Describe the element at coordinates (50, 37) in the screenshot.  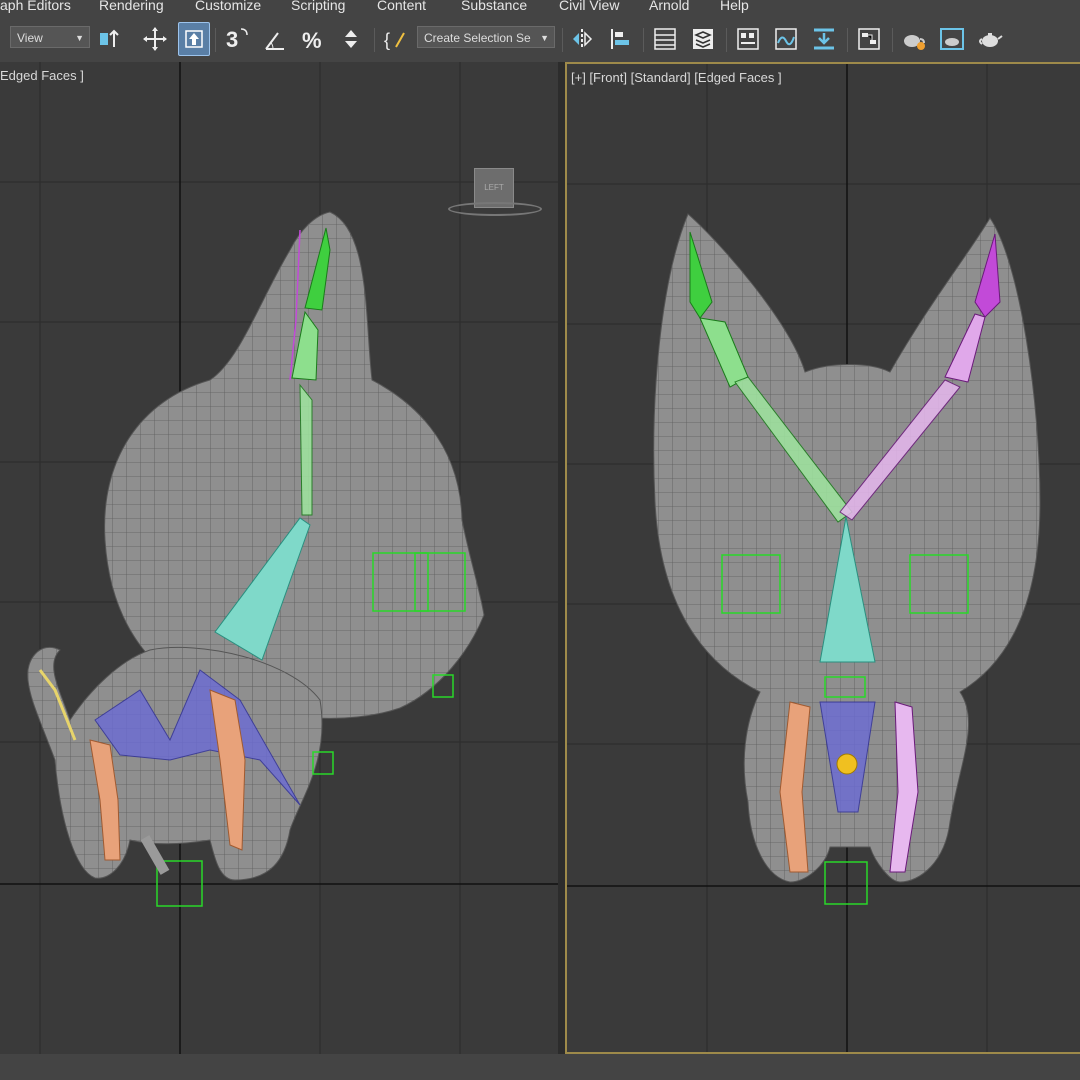
I see `reference-coordinate-dropdown: View ▼` at that location.